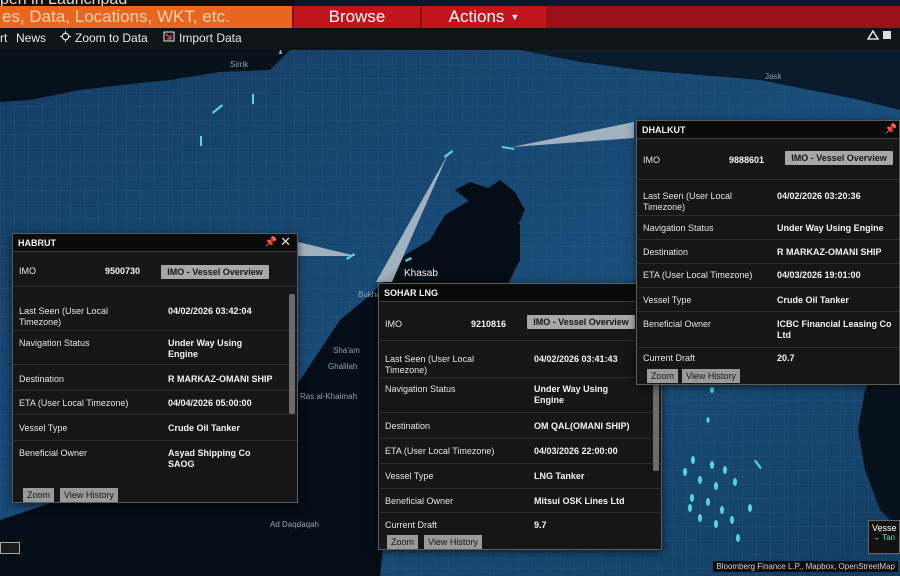 The width and height of the screenshot is (900, 576). I want to click on map-control-button, so click(10, 548).